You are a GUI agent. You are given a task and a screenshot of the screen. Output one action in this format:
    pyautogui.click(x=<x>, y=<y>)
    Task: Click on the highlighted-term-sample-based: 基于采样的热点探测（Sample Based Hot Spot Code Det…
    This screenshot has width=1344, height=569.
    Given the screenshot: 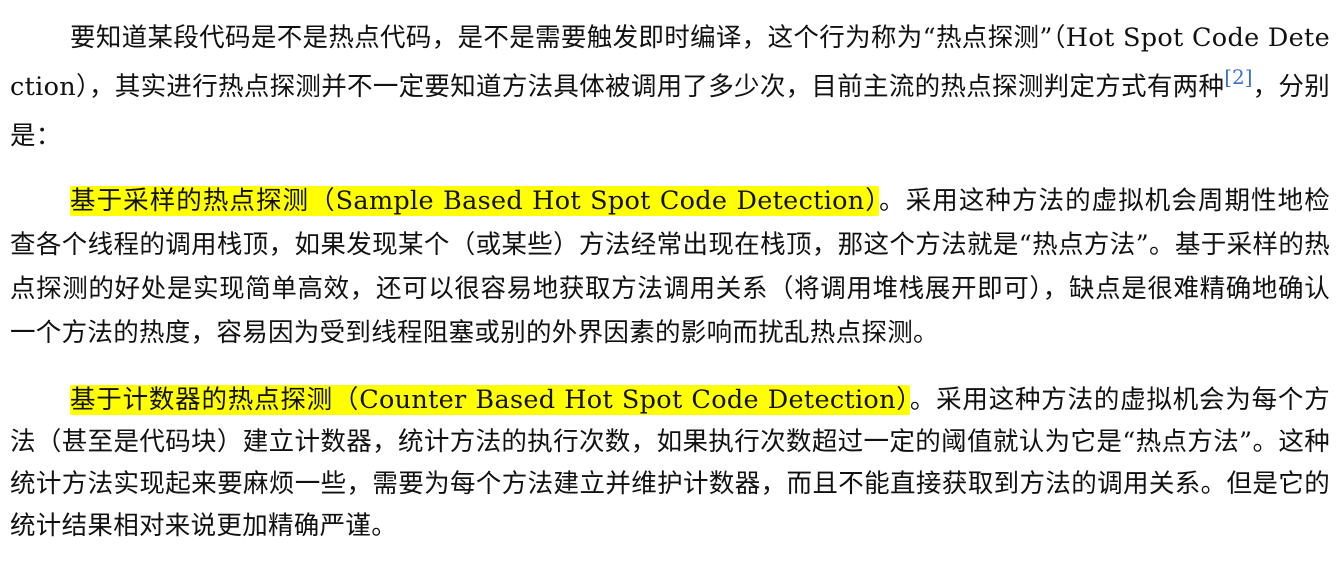 What is the action you would take?
    pyautogui.click(x=475, y=201)
    